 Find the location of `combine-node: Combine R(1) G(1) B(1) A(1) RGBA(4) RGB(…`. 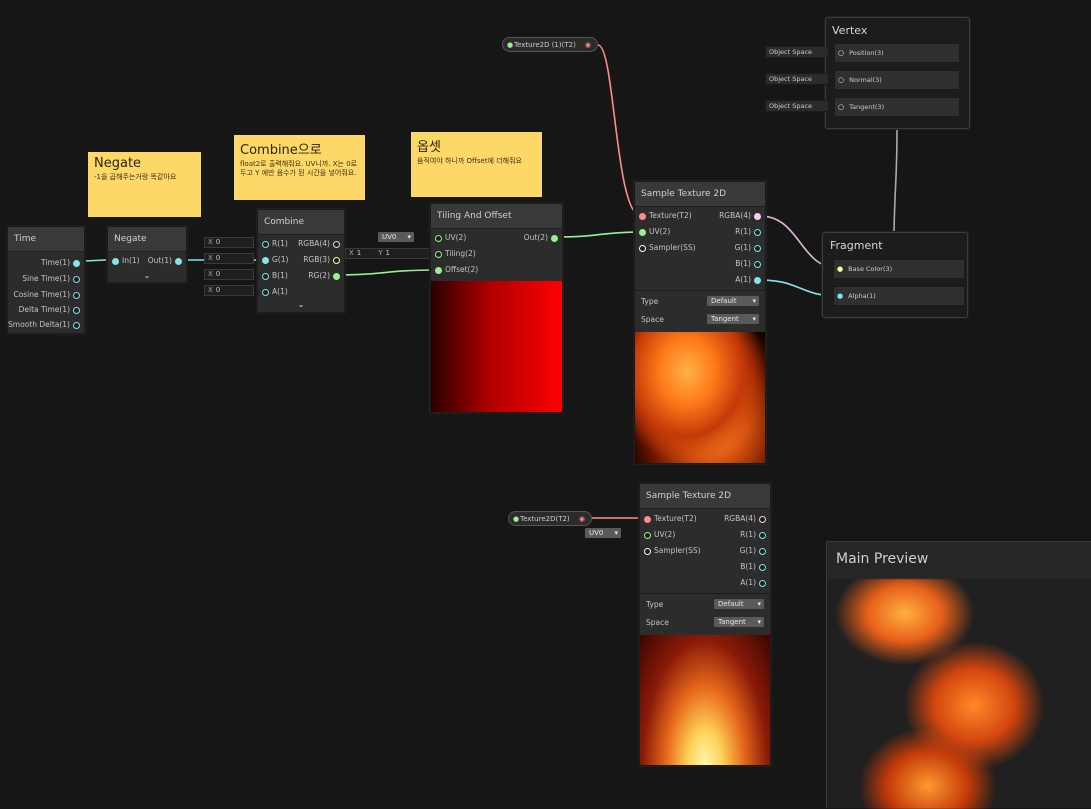

combine-node: Combine R(1) G(1) B(1) A(1) RGBA(4) RGB(… is located at coordinates (301, 261).